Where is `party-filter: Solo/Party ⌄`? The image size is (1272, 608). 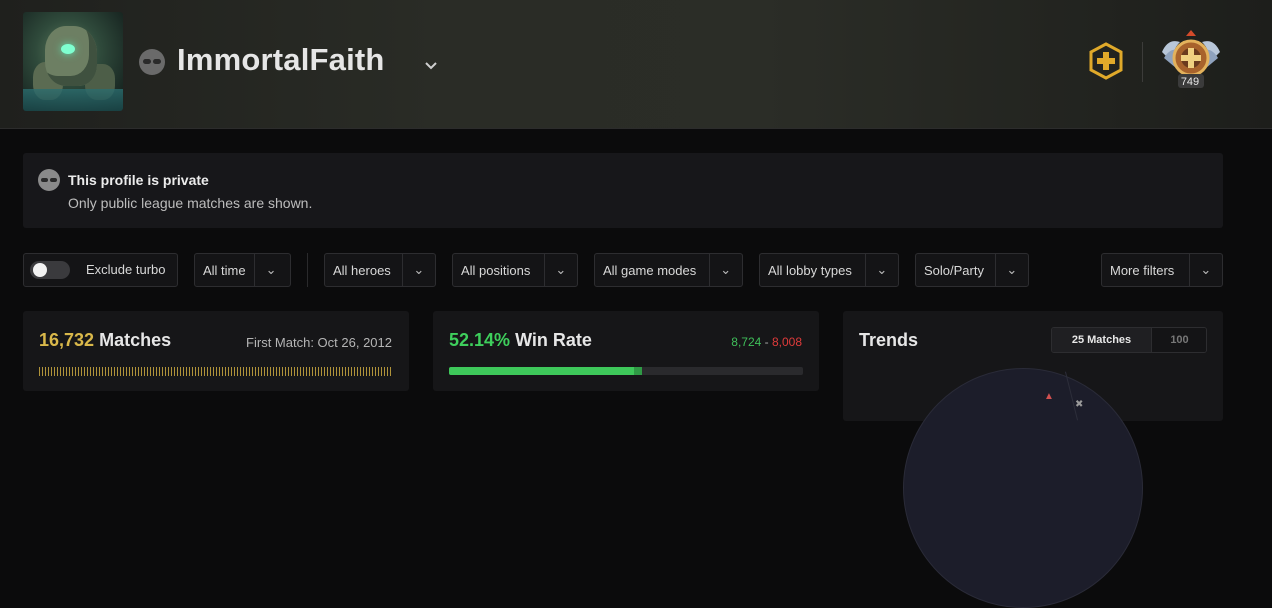
party-filter: Solo/Party ⌄ is located at coordinates (972, 270).